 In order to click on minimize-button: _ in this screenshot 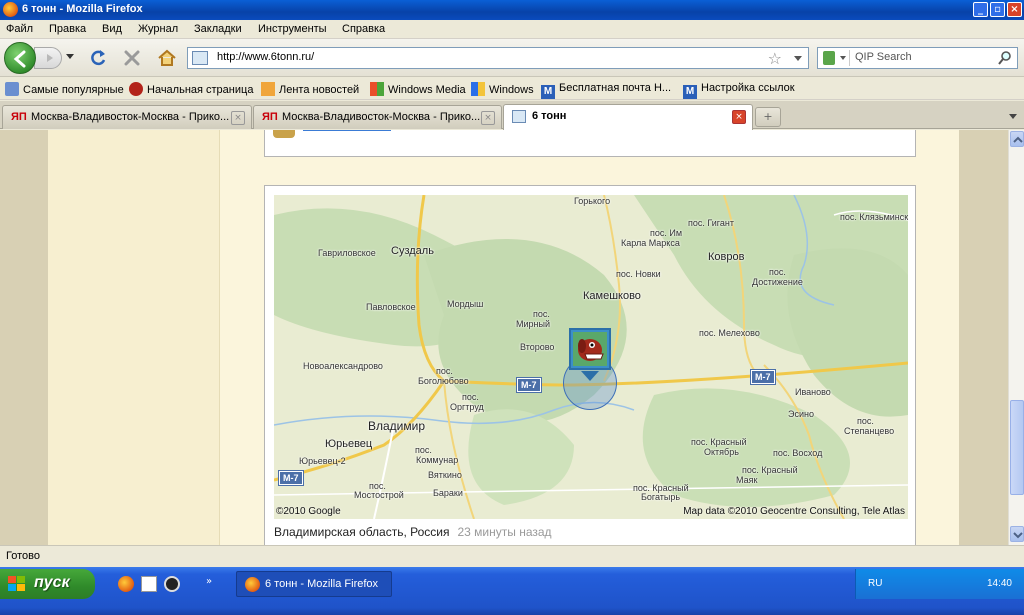, I will do `click(980, 9)`.